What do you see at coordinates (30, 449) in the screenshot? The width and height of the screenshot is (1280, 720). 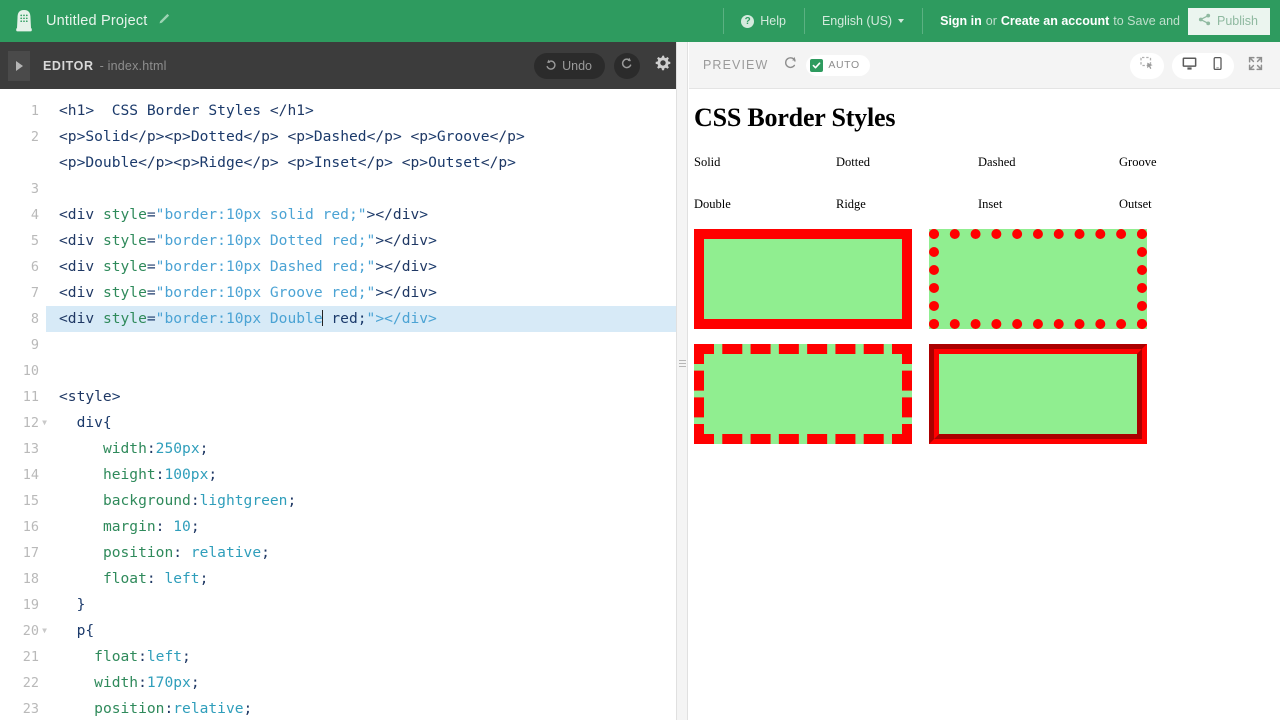 I see `line-number: 13` at bounding box center [30, 449].